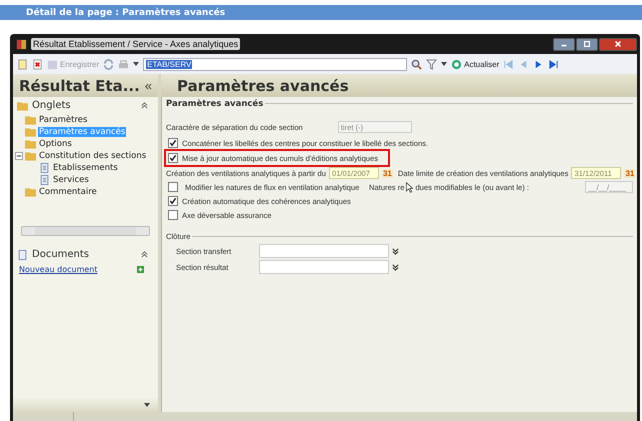 Image resolution: width=642 pixels, height=421 pixels. What do you see at coordinates (19, 156) in the screenshot?
I see `collapse-toggle-icon` at bounding box center [19, 156].